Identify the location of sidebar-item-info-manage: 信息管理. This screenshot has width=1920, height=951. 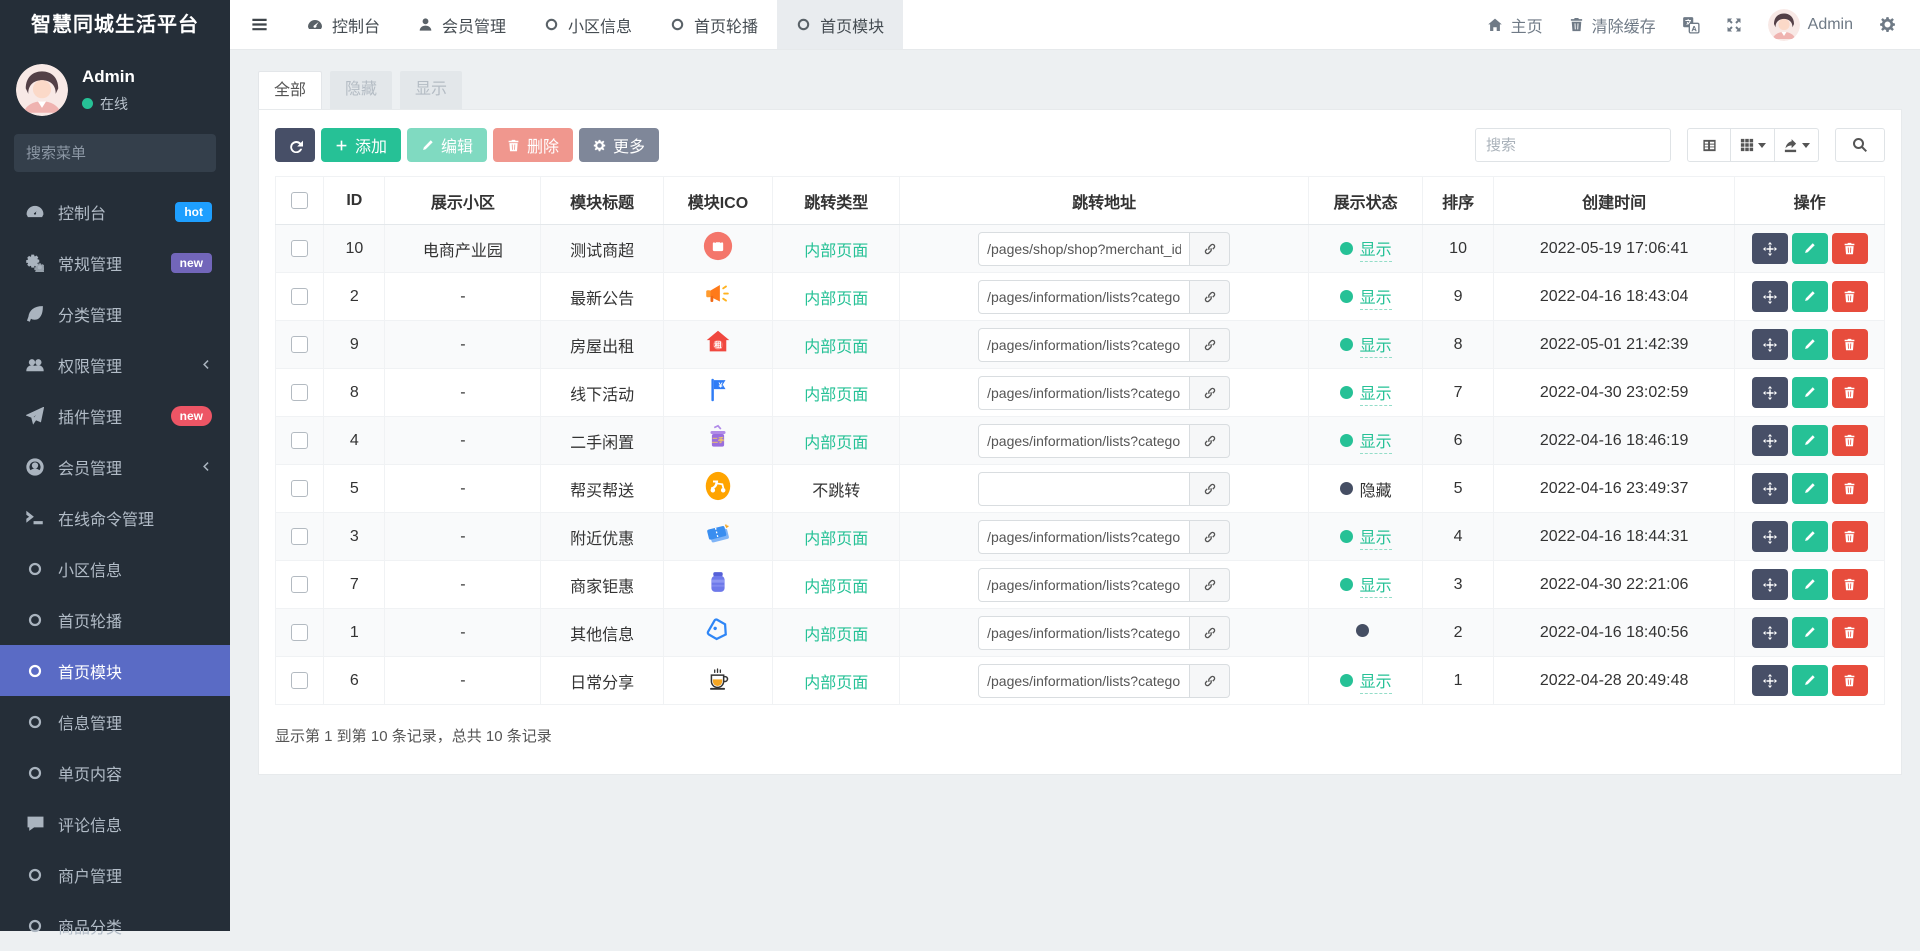
(115, 721).